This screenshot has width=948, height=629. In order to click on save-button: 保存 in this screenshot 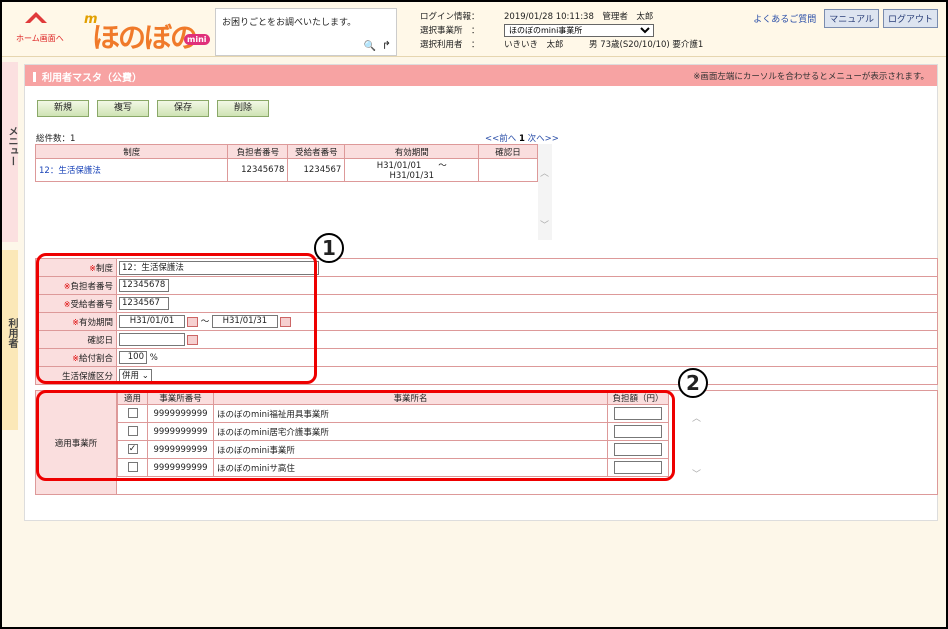, I will do `click(183, 108)`.